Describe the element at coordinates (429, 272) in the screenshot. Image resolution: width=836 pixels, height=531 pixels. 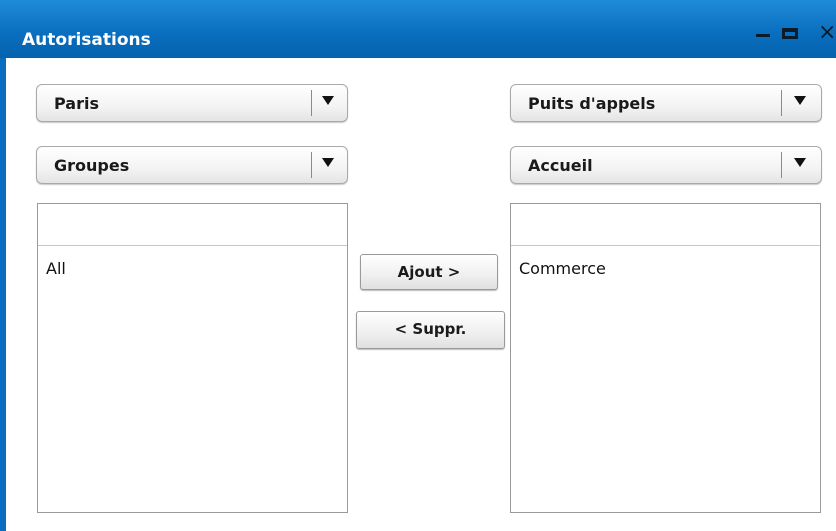
I see `add-button: Ajout >` at that location.